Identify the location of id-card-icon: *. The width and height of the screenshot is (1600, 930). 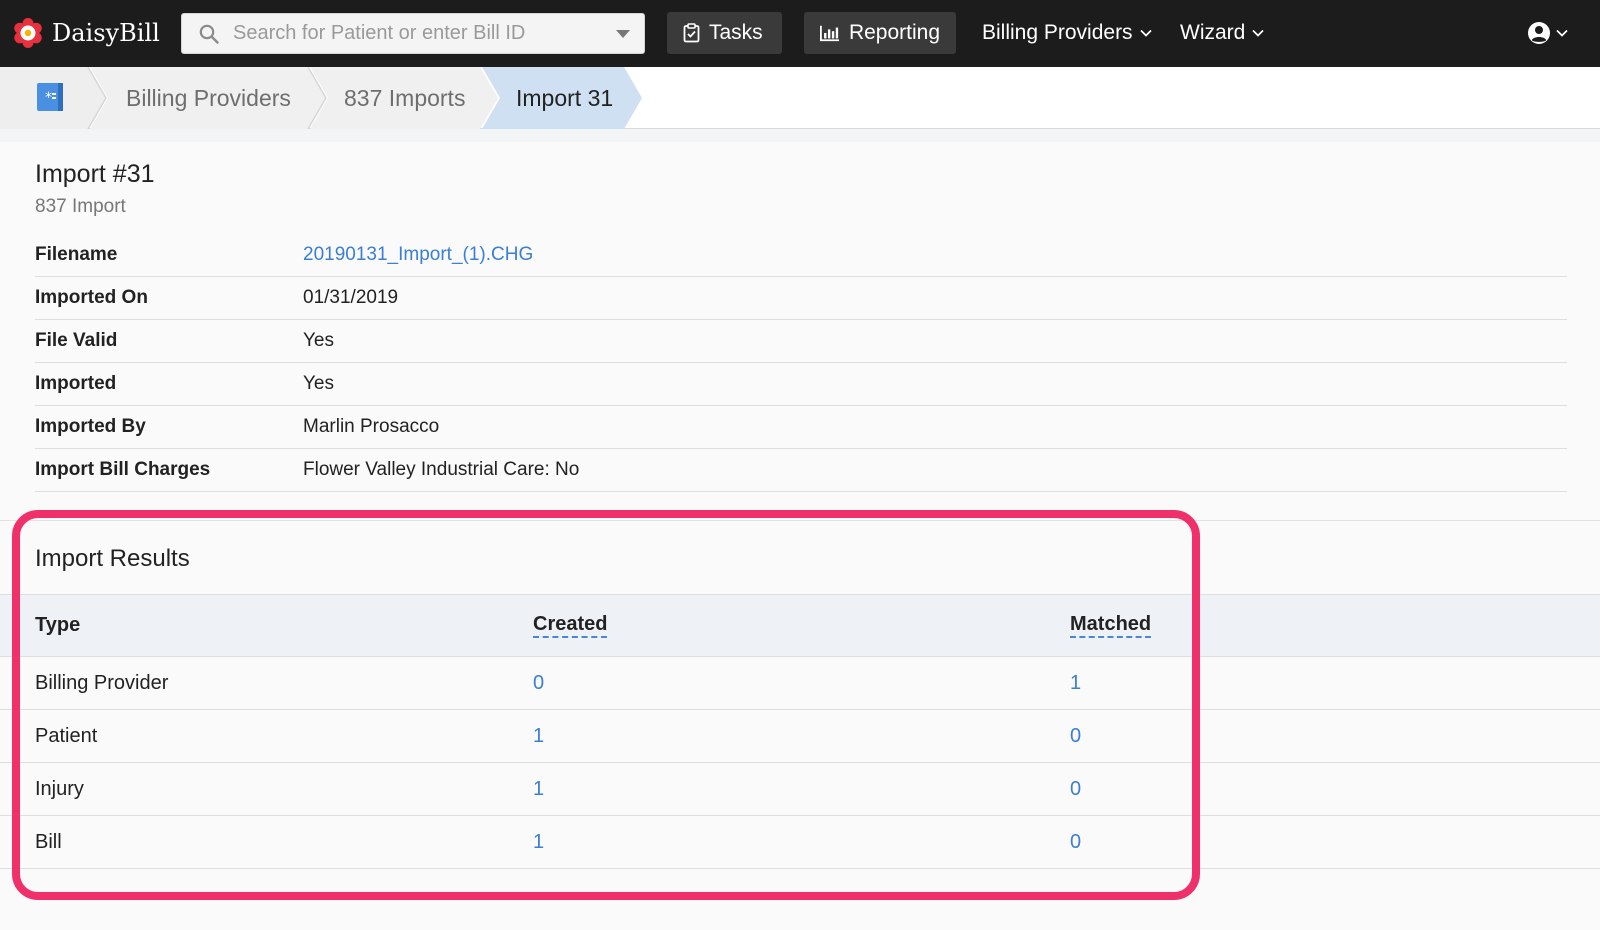
(51, 97).